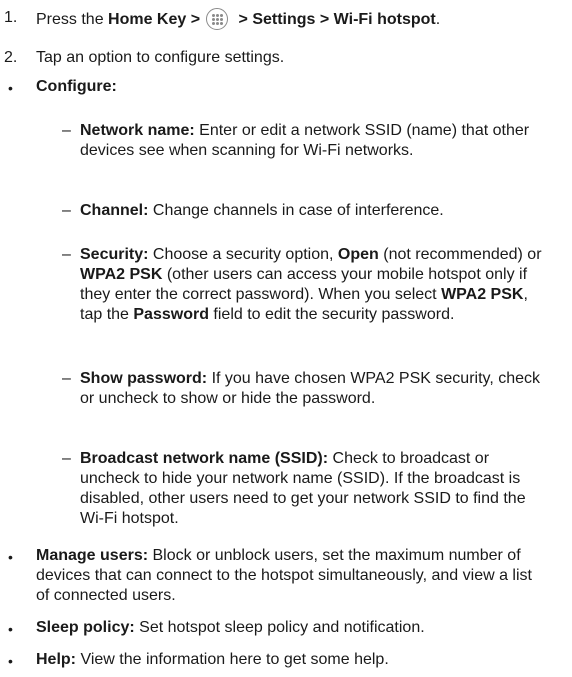 The height and width of the screenshot is (677, 572). I want to click on manage-users-label: Manage users:, so click(92, 555).